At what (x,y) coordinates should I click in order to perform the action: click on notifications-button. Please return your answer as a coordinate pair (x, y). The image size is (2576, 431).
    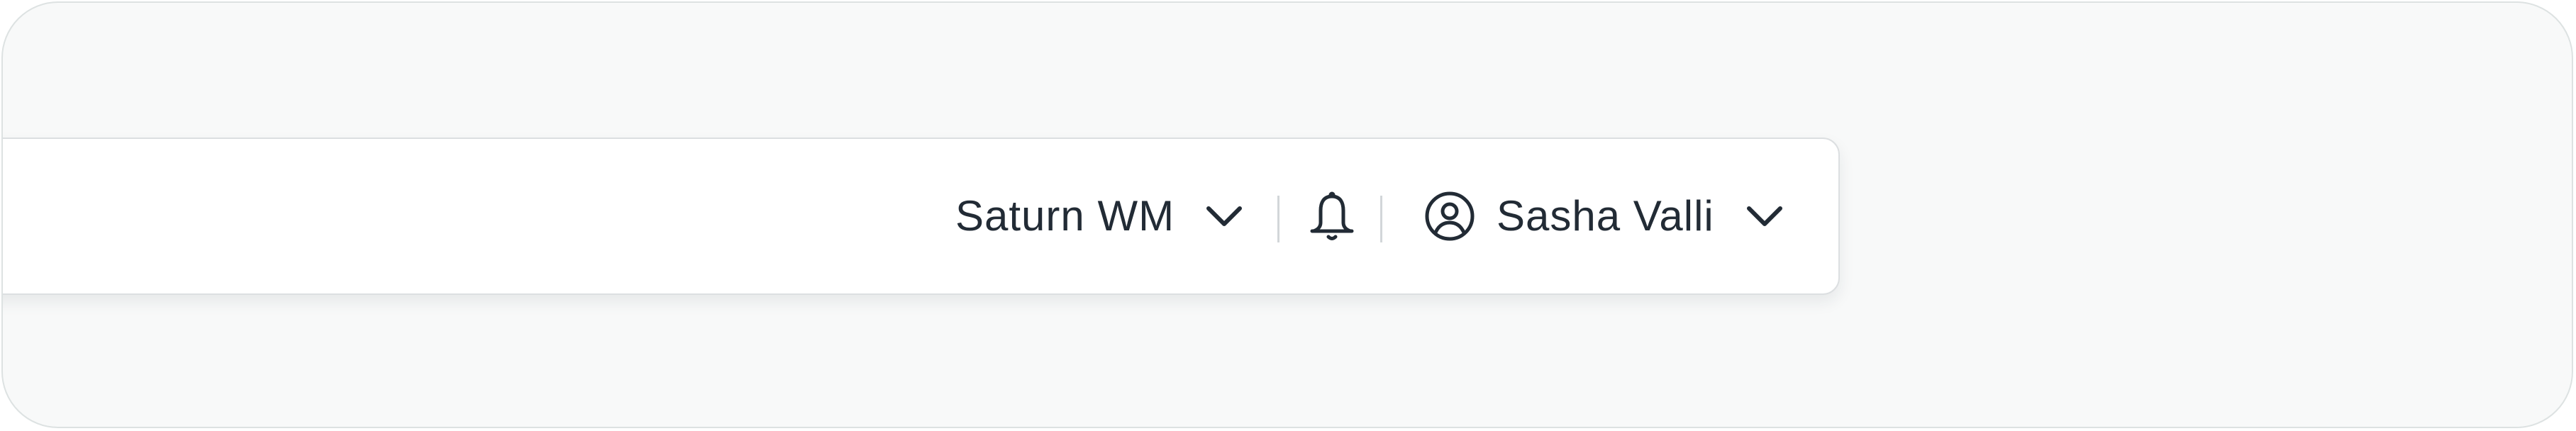
    Looking at the image, I should click on (1332, 216).